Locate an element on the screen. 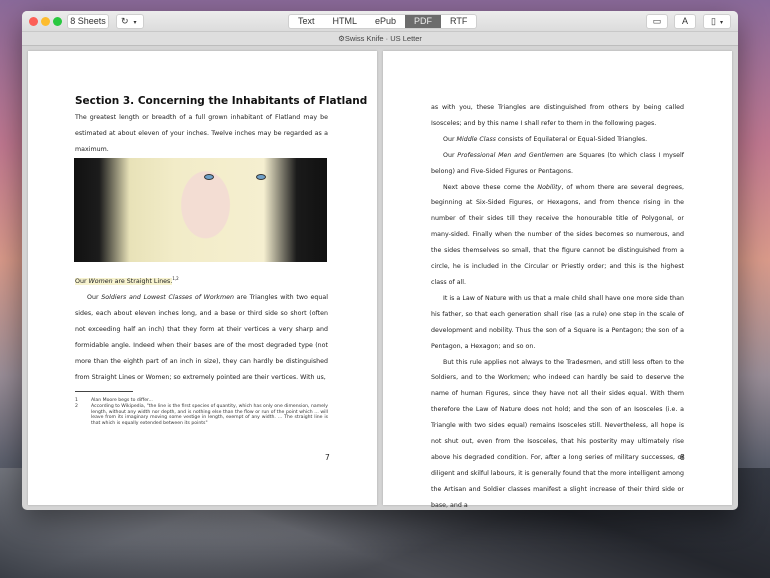 The width and height of the screenshot is (770, 578). portrait-photo is located at coordinates (200, 210).